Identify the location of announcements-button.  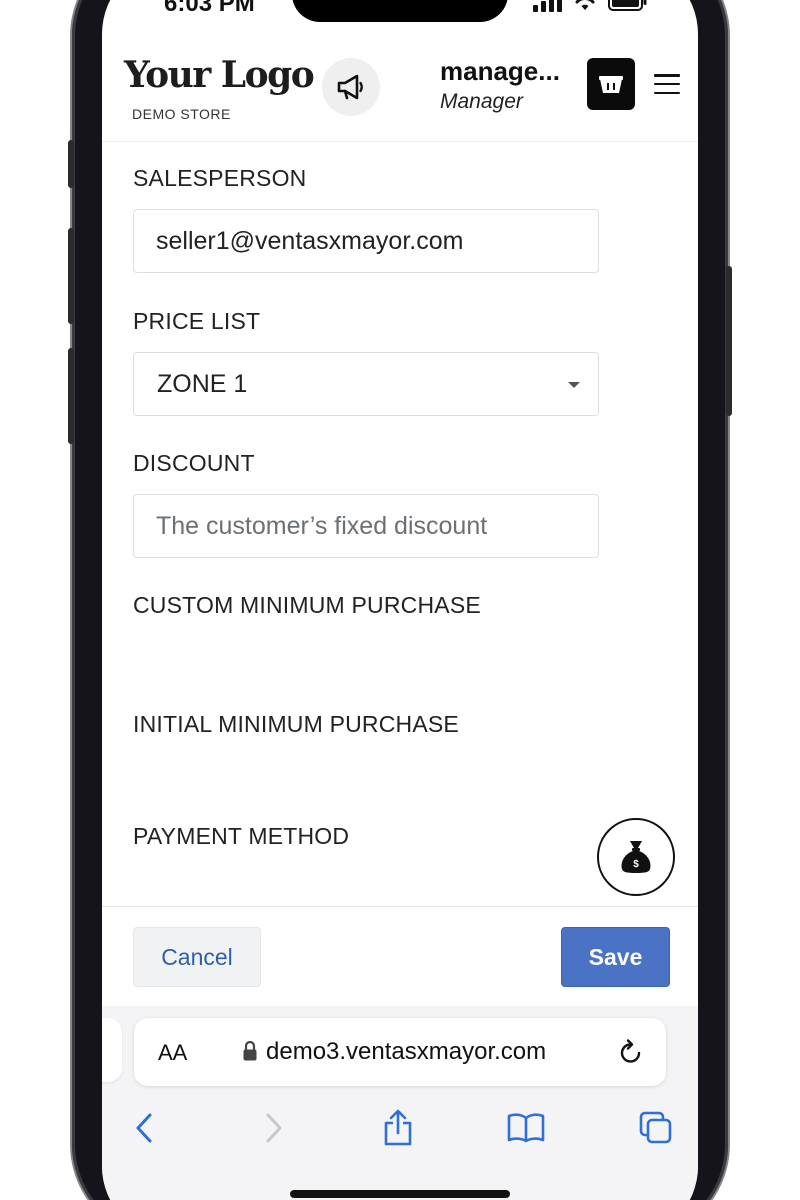
(351, 87).